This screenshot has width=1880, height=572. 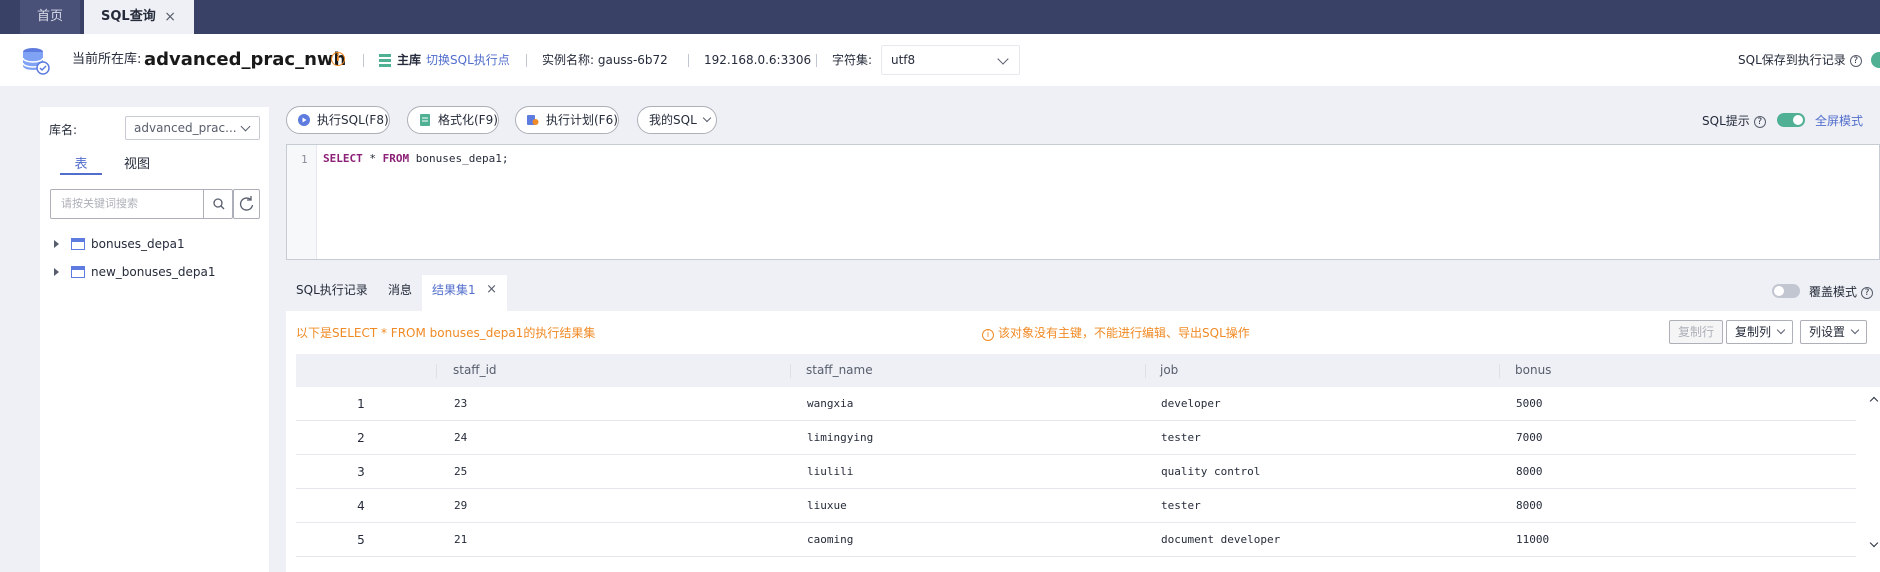 I want to click on cell-job: quality control, so click(x=1210, y=472).